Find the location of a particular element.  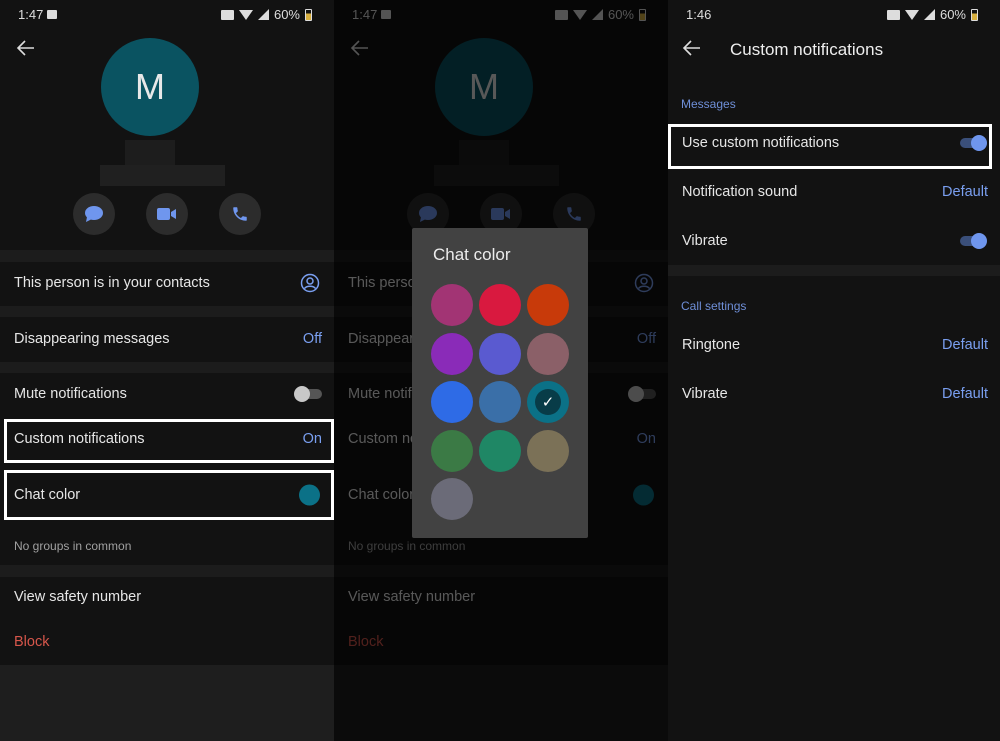

ringtone-row: Ringtone Default is located at coordinates (835, 345).